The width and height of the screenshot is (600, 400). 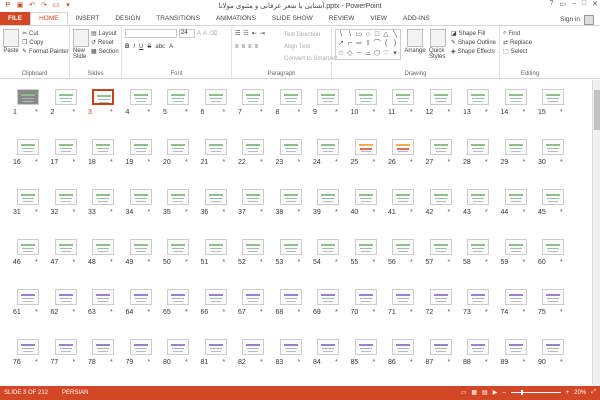 What do you see at coordinates (56, 6) in the screenshot?
I see `start-presentation-icon: ▭` at bounding box center [56, 6].